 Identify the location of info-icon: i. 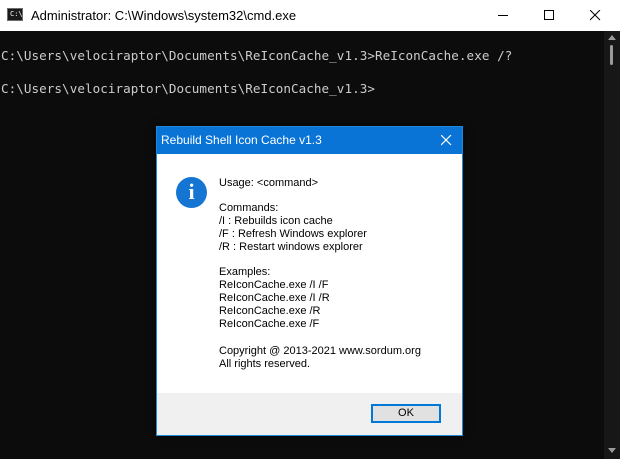
(191, 192).